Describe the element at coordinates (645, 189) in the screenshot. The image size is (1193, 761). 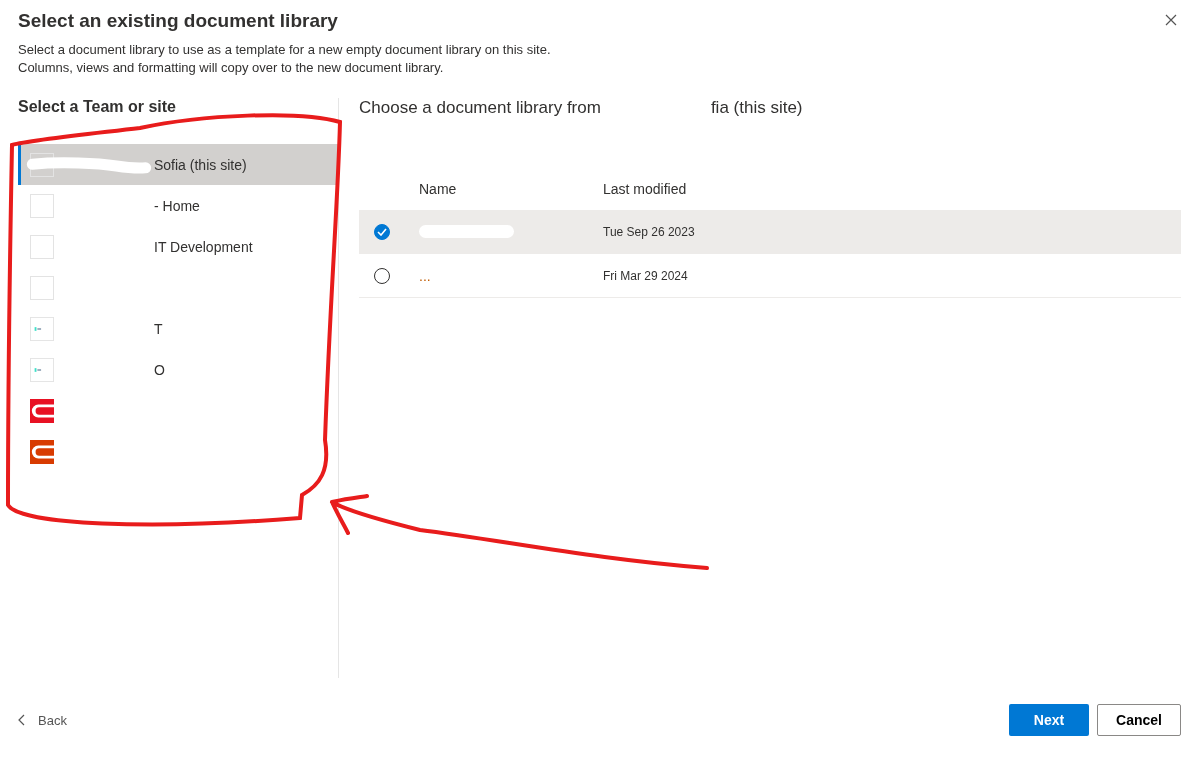
I see `column-header: Last modified` at that location.